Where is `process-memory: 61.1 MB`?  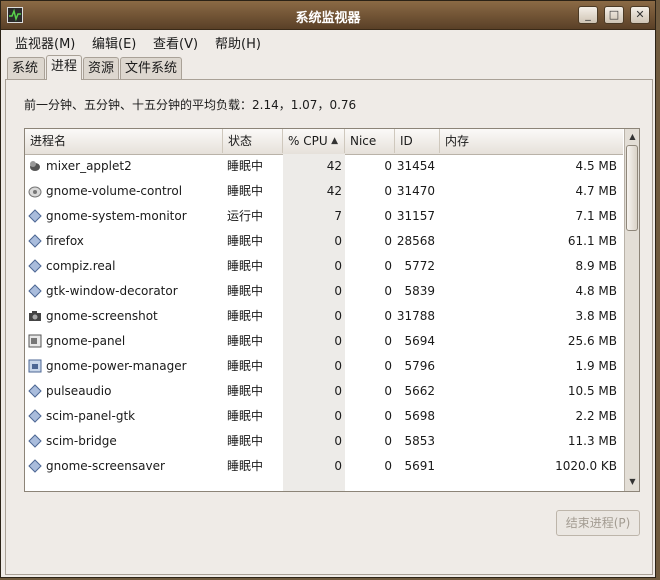 process-memory: 61.1 MB is located at coordinates (592, 241).